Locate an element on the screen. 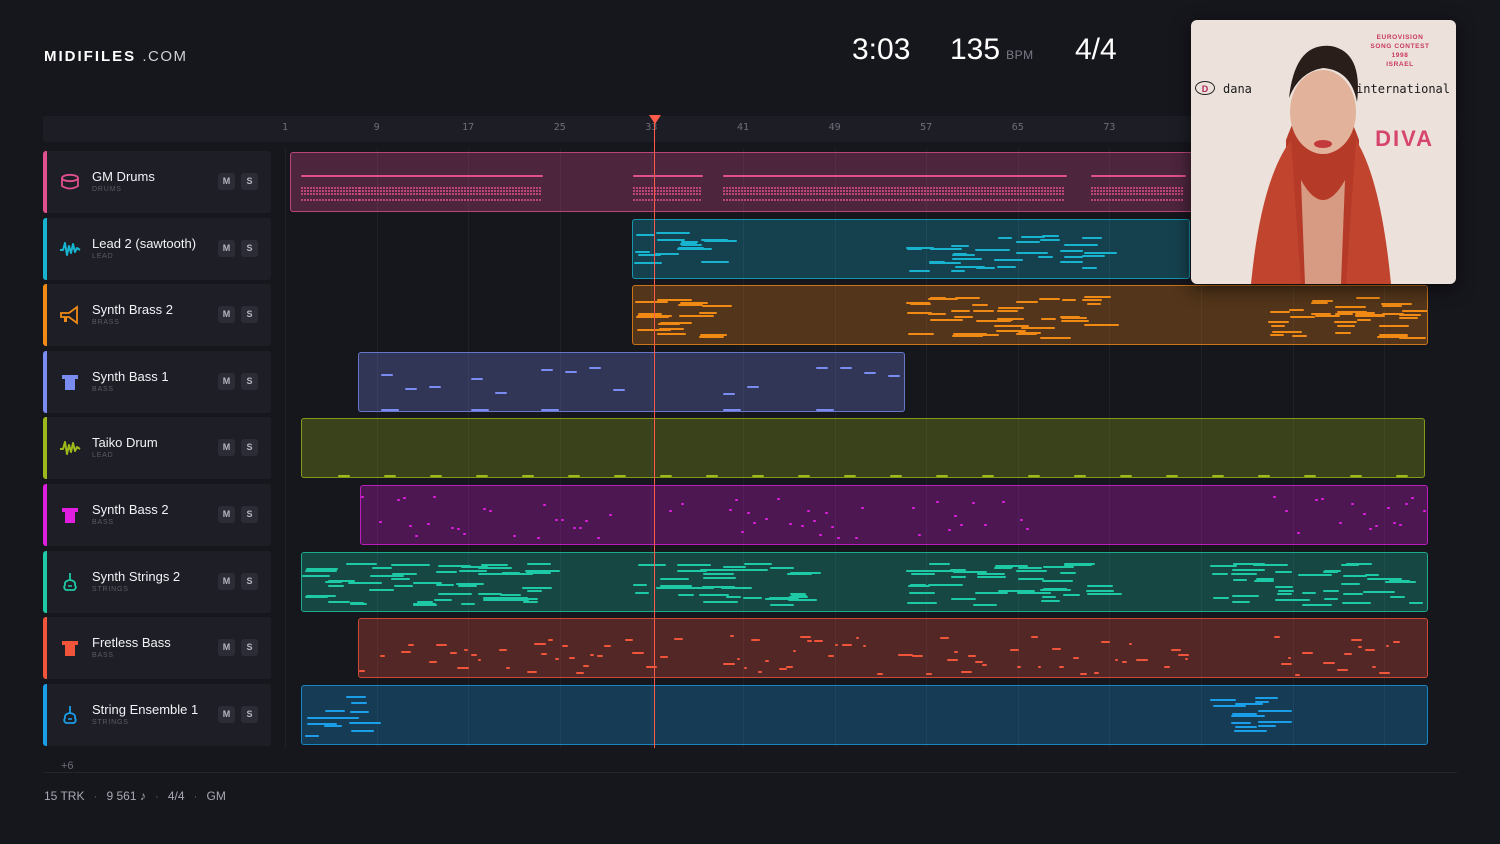 The width and height of the screenshot is (1500, 844). track-header: GM Drums DRUMS M S is located at coordinates (157, 182).